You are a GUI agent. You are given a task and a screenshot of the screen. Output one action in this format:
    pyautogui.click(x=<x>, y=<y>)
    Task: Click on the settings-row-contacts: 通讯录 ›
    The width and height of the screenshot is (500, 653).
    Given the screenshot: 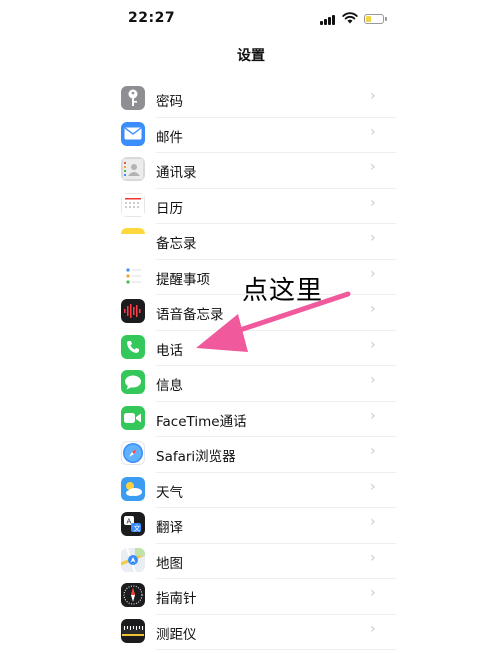 What is the action you would take?
    pyautogui.click(x=251, y=171)
    